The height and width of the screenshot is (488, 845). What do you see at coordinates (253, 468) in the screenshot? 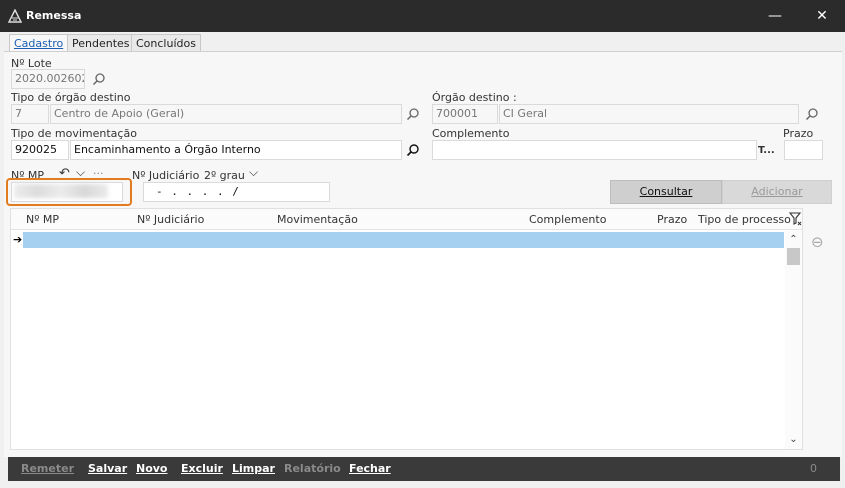
I see `limpar-button: Limpar` at bounding box center [253, 468].